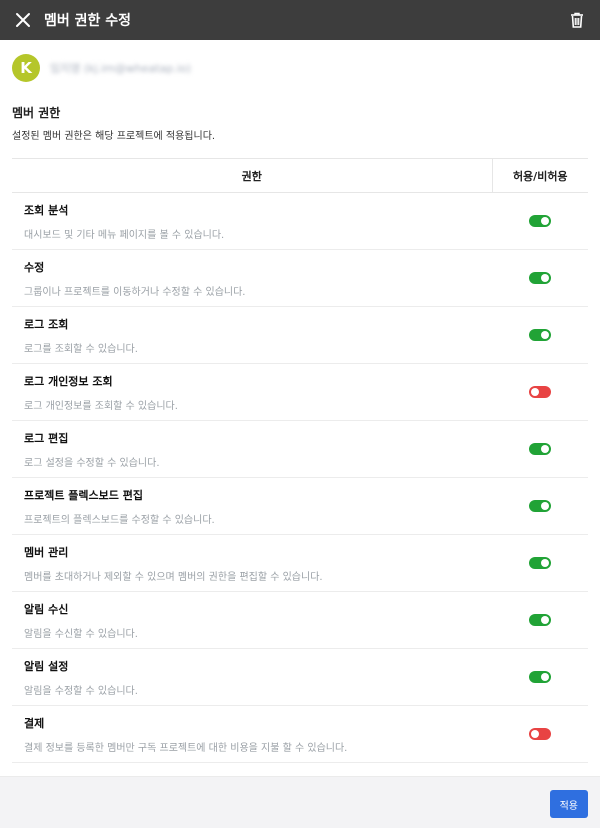 This screenshot has height=828, width=600. What do you see at coordinates (46, 210) in the screenshot?
I see `permission-name: 조회 분석` at bounding box center [46, 210].